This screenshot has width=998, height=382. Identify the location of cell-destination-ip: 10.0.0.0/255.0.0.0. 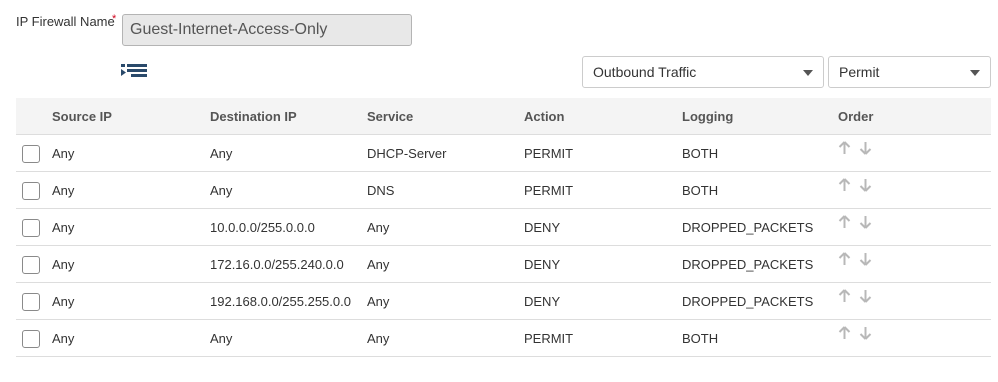
(262, 227).